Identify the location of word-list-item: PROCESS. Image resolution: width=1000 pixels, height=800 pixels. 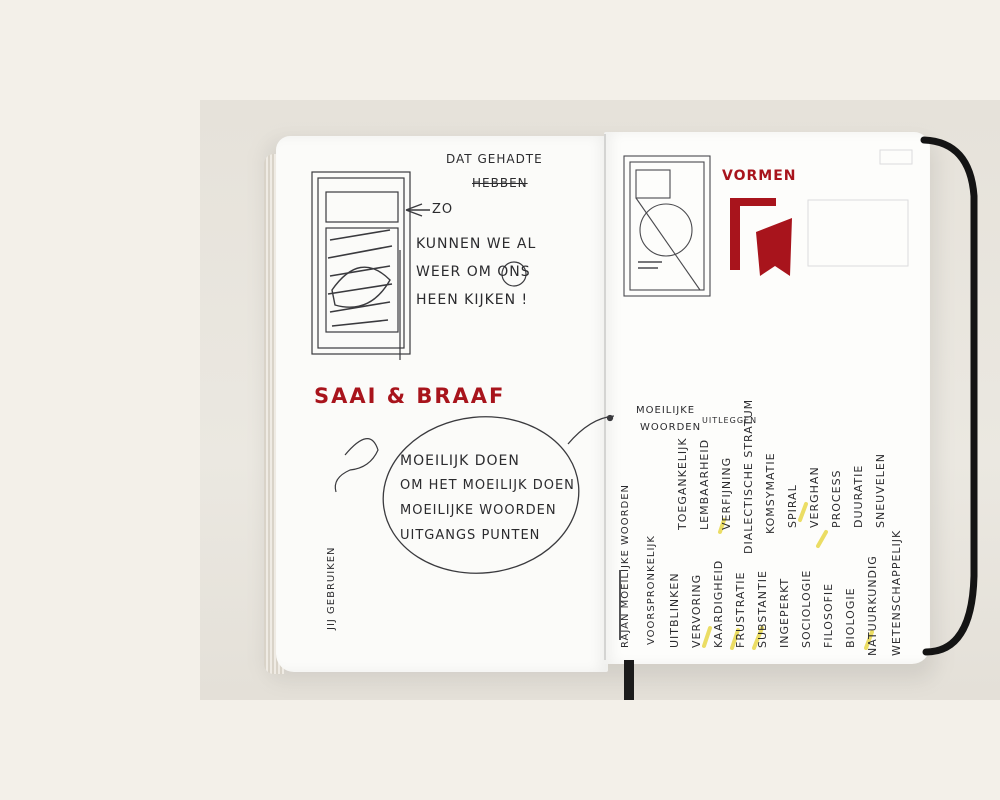
(836, 498).